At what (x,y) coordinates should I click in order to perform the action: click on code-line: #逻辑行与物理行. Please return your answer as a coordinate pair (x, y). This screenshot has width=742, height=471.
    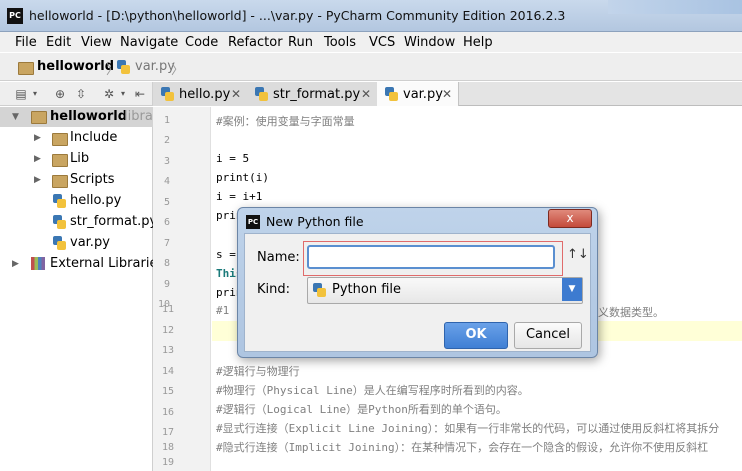
    Looking at the image, I should click on (258, 371).